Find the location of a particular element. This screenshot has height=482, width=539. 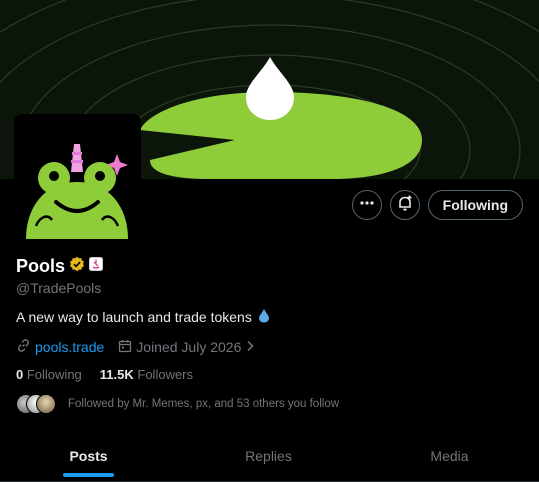

profile-name-row: Pools is located at coordinates (60, 266).